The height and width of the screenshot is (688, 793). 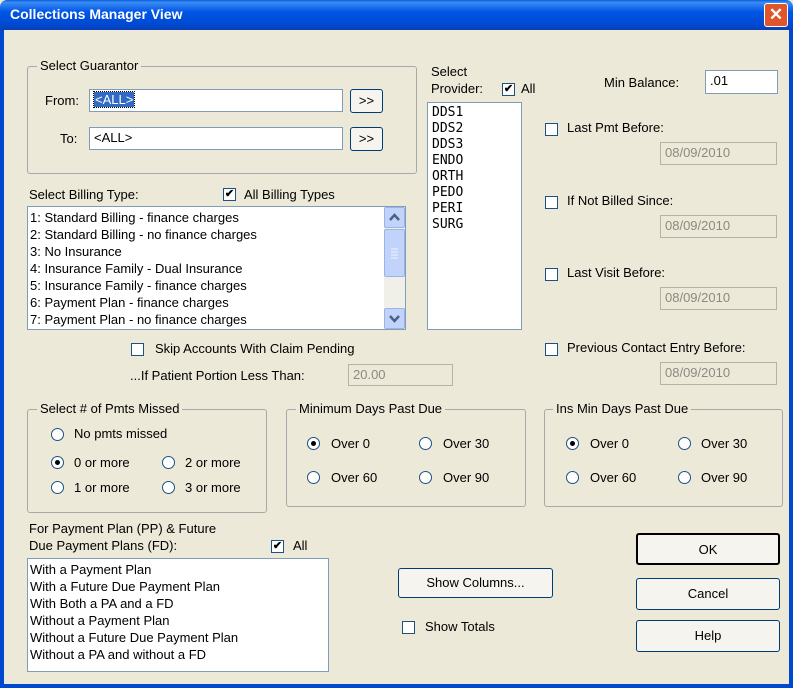 What do you see at coordinates (466, 477) in the screenshot?
I see `min-days-over90-label: Over 90` at bounding box center [466, 477].